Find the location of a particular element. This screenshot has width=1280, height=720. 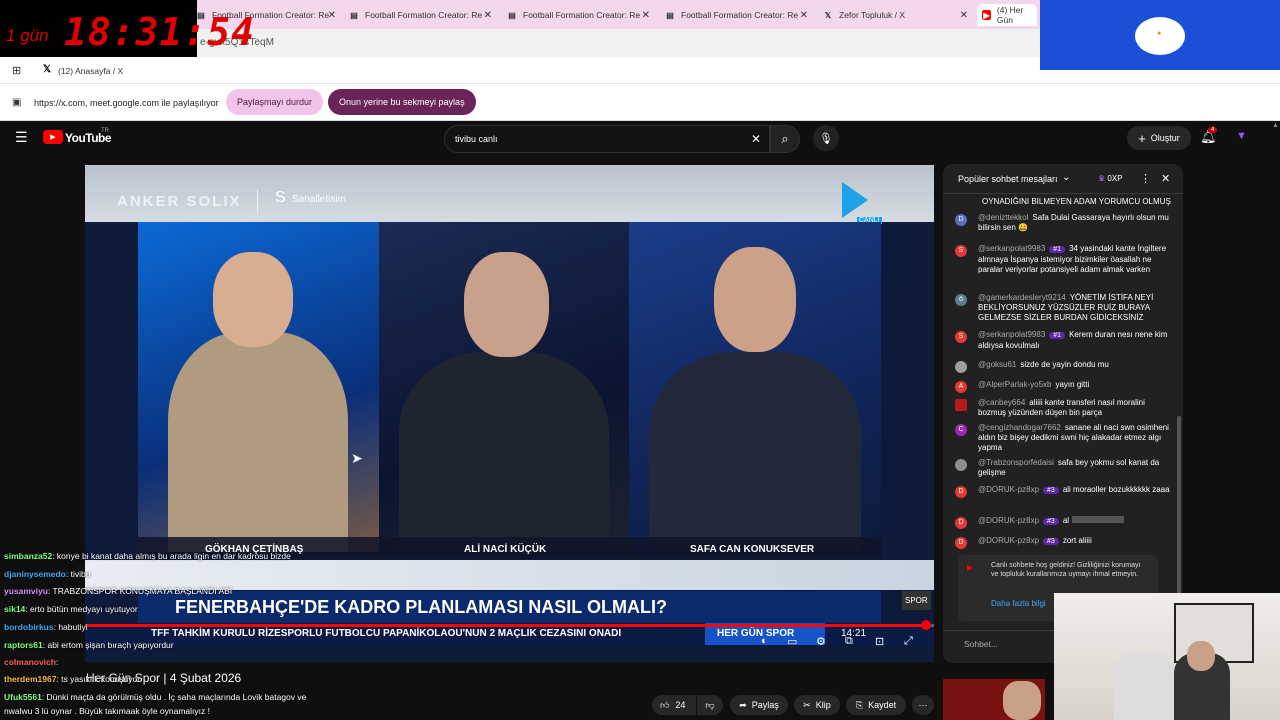

miniplayer-icon: ⧉ is located at coordinates (849, 641).